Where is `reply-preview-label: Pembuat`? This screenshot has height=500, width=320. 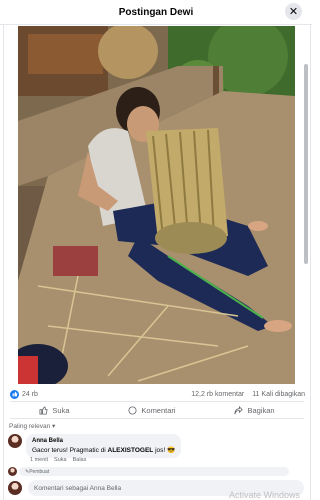
reply-preview-label: Pembuat is located at coordinates (39, 471).